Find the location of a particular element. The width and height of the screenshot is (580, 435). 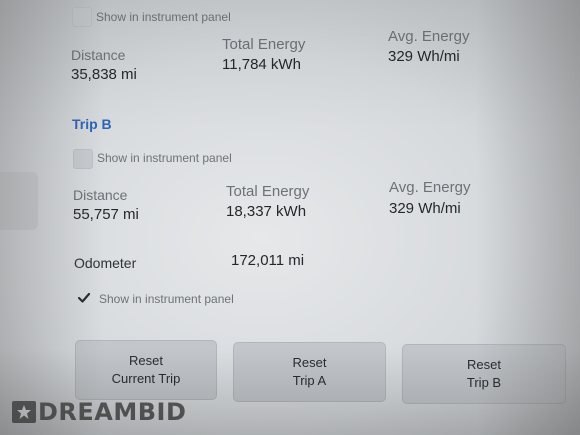

watermark-text: DREAMBID is located at coordinates (112, 412).